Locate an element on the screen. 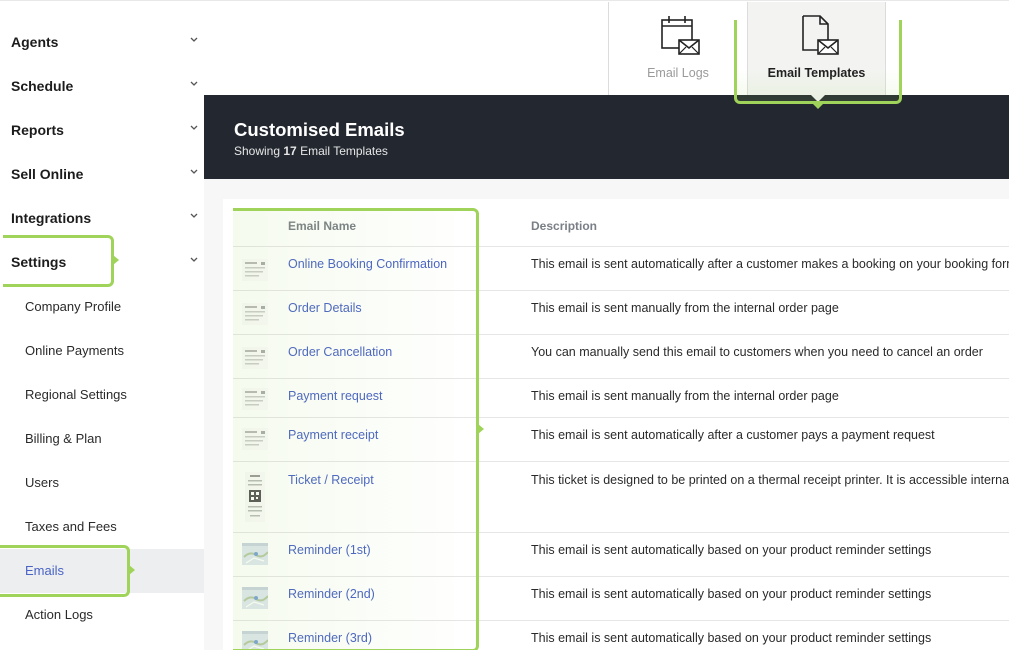  sidebar-item-online-payments: Online Payments is located at coordinates (102, 351).